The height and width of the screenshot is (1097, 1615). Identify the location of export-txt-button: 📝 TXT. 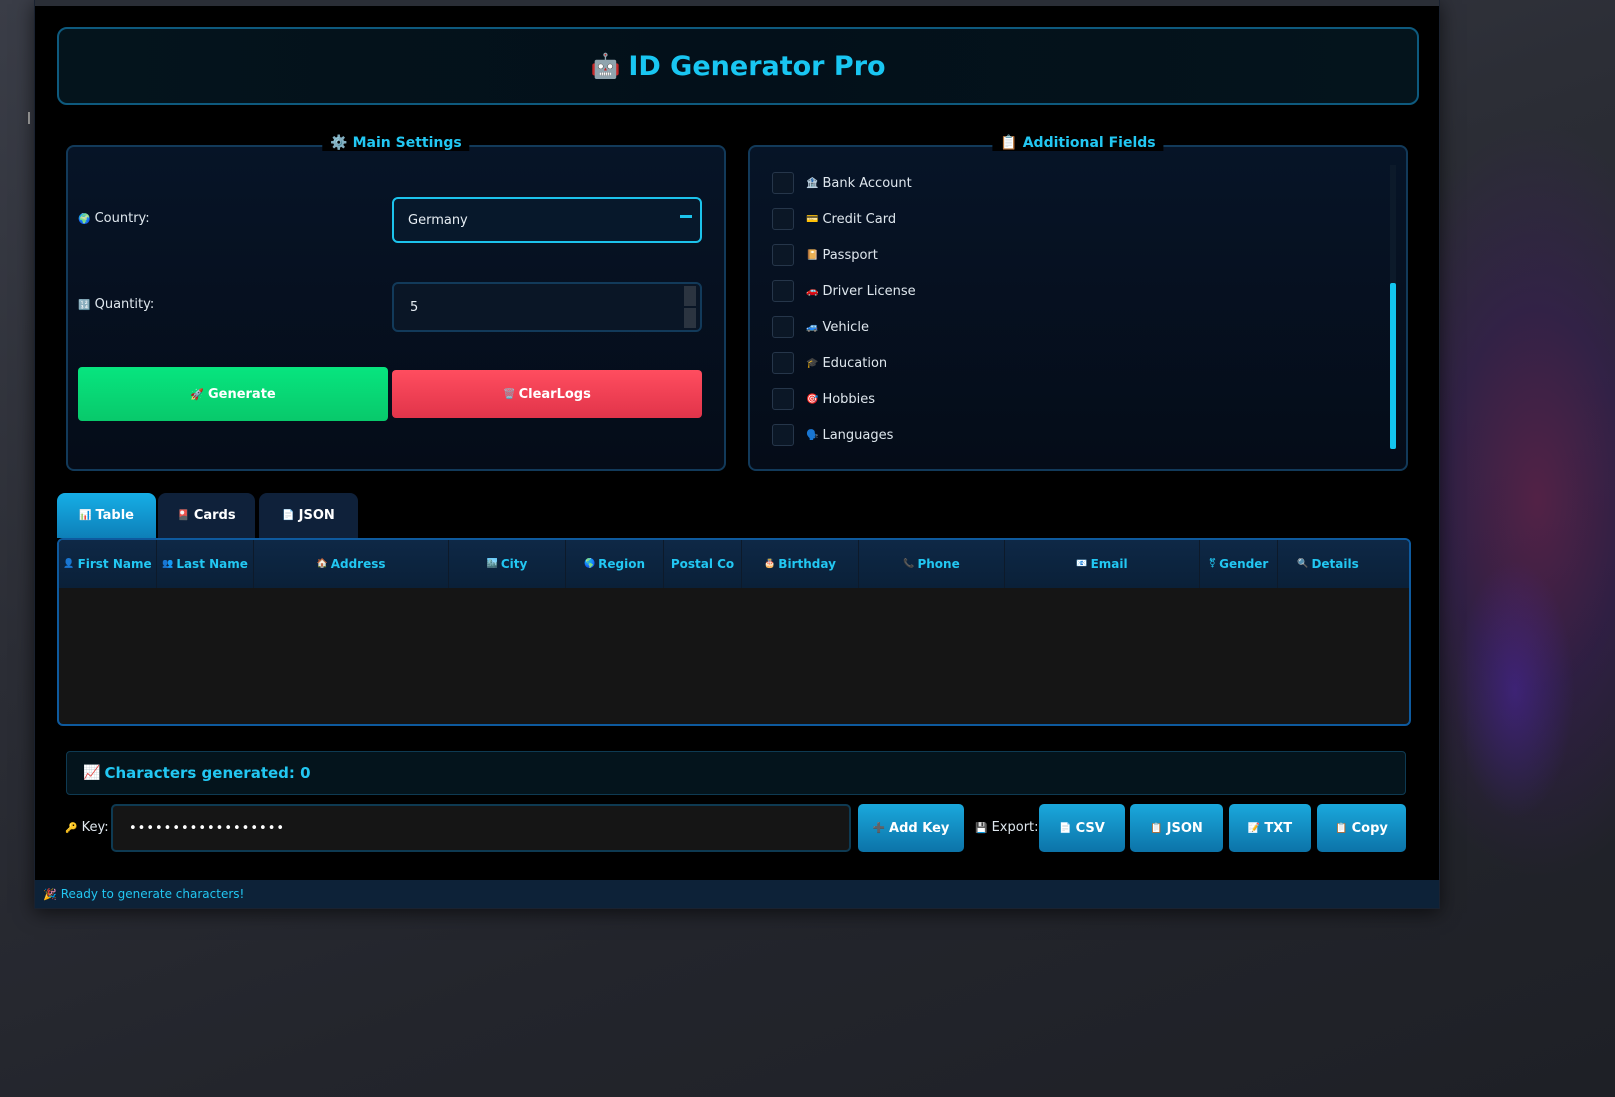
(1270, 828).